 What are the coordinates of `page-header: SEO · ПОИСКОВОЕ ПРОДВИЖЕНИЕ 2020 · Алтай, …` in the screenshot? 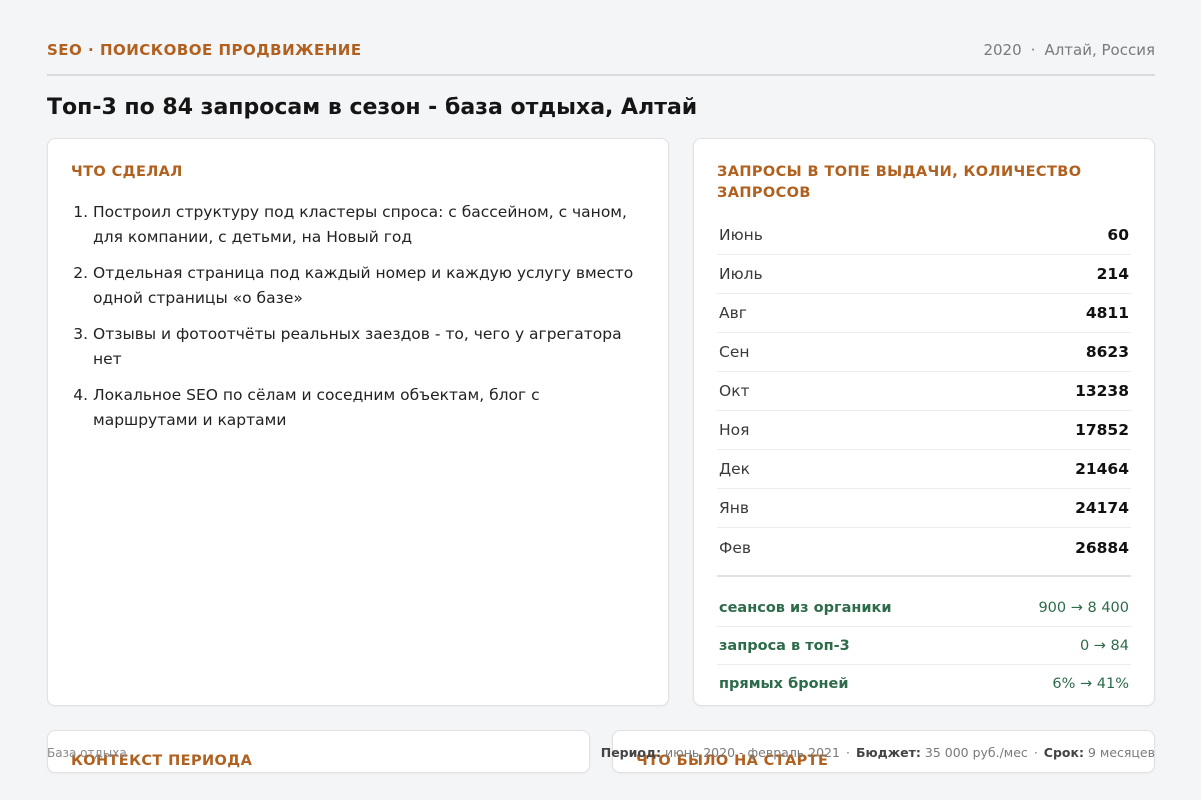 It's located at (601, 57).